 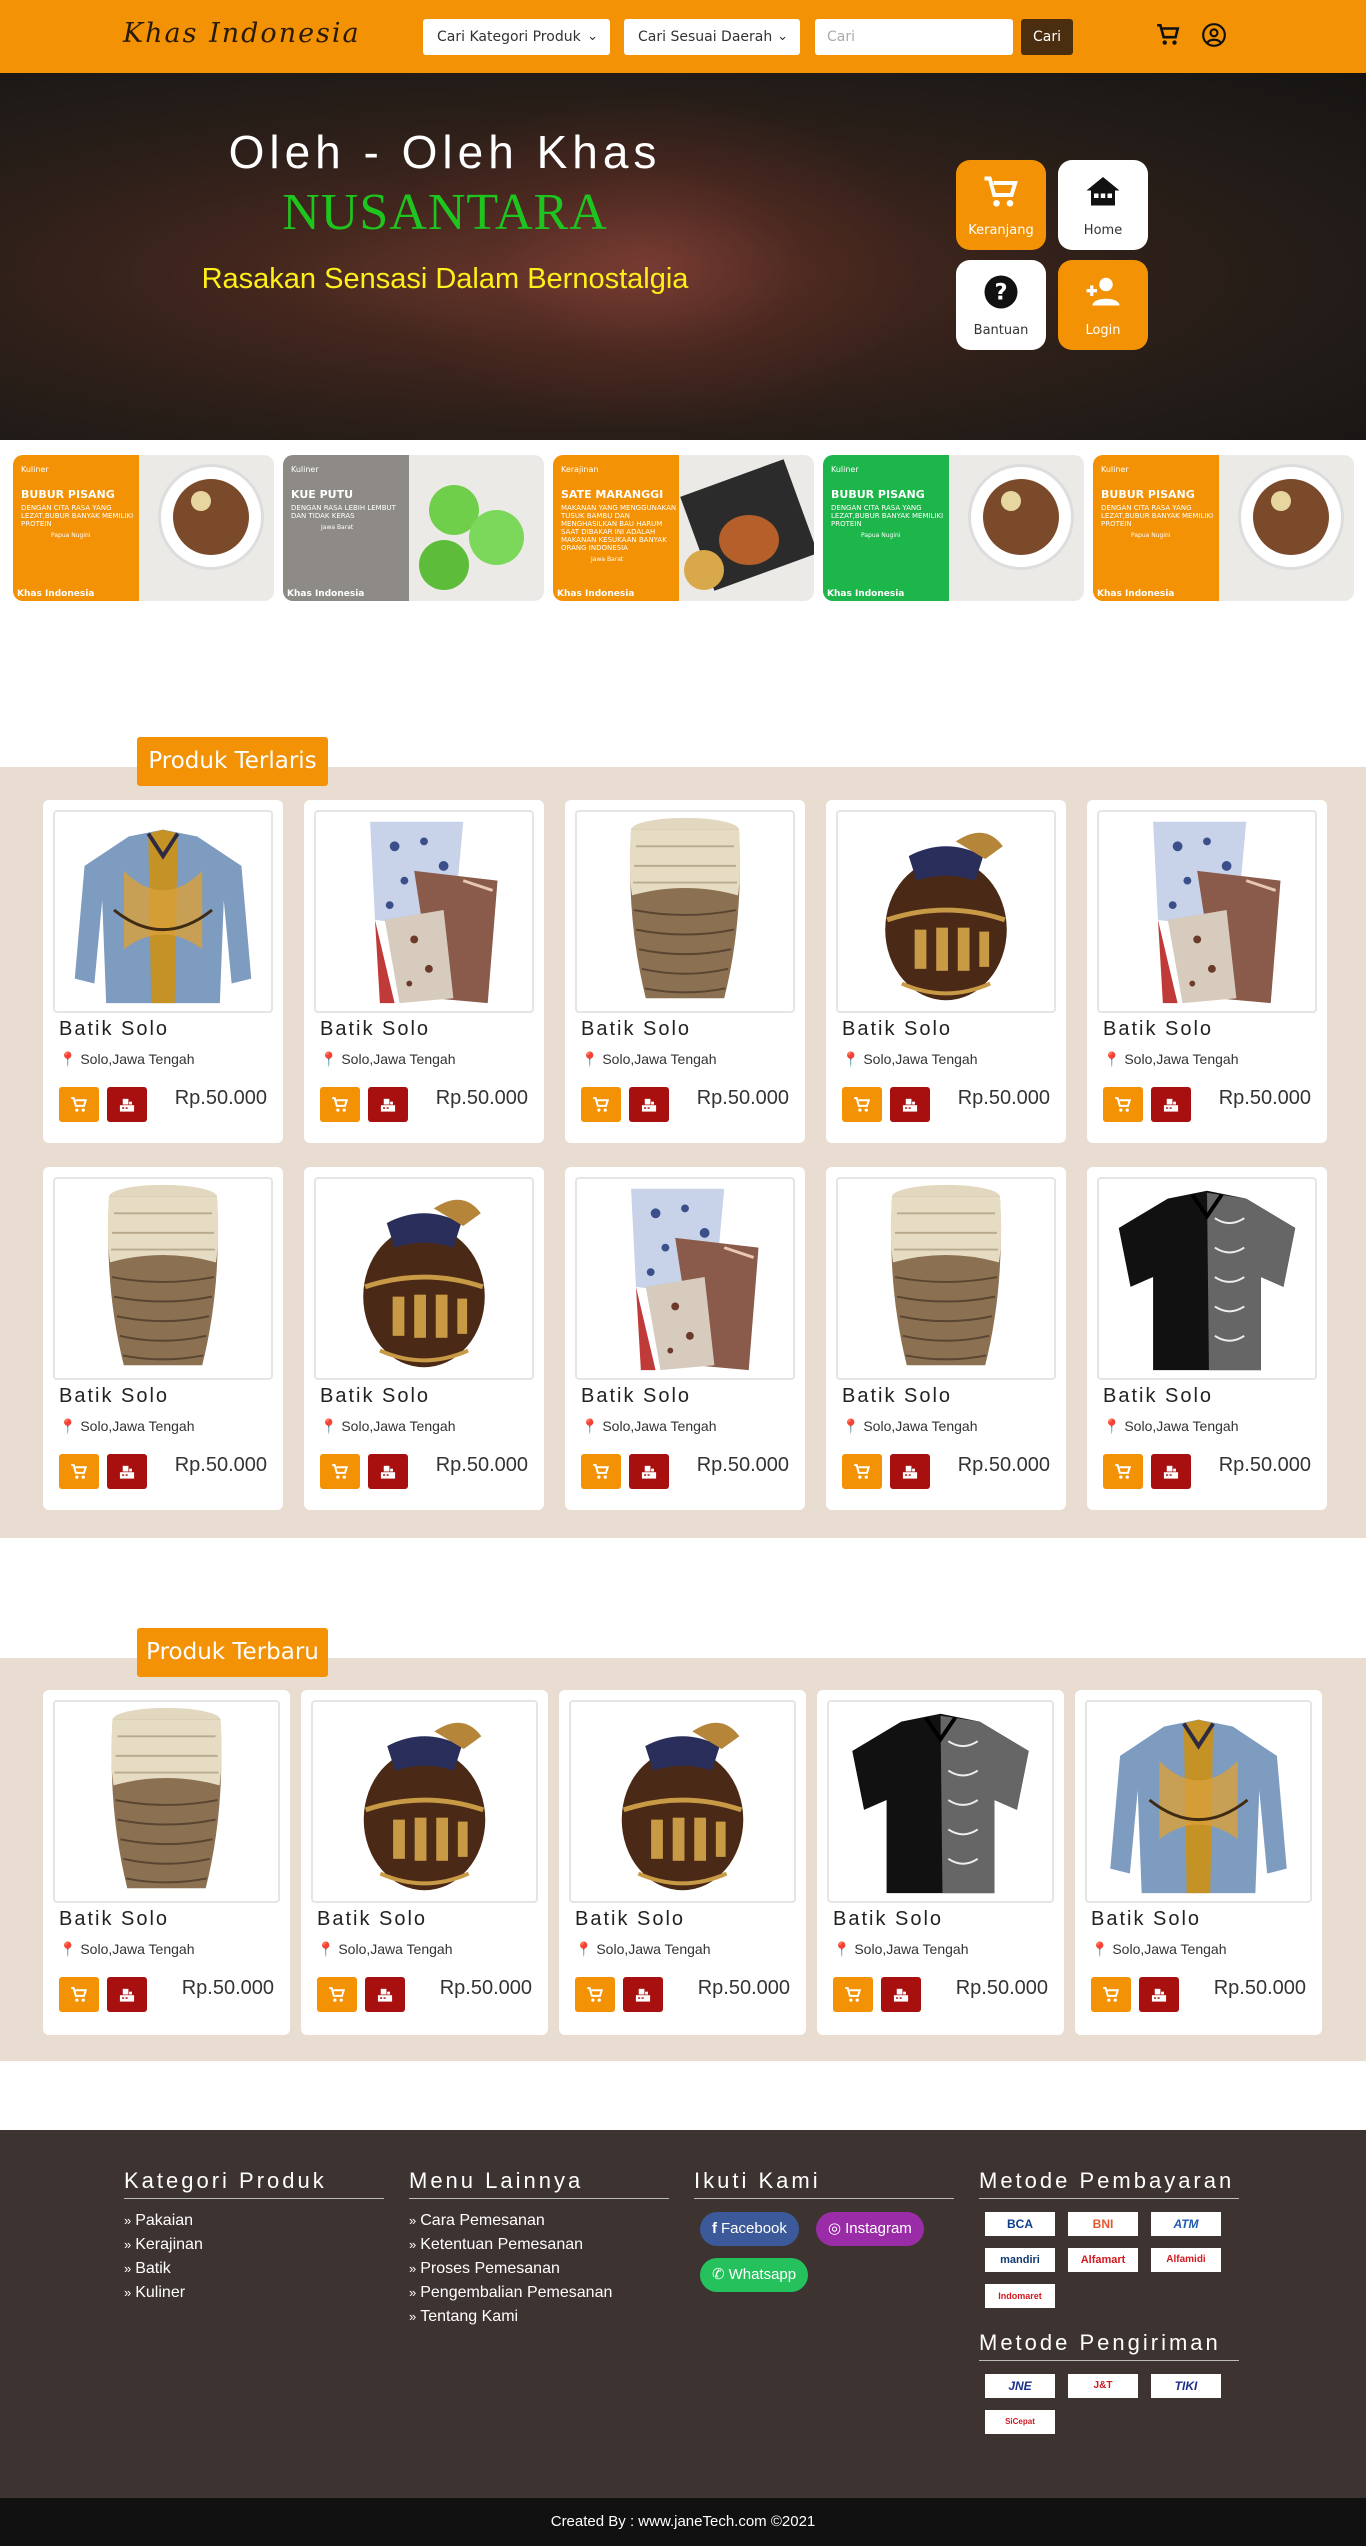 What do you see at coordinates (749, 2229) in the screenshot?
I see `facebook-button: f Facebook` at bounding box center [749, 2229].